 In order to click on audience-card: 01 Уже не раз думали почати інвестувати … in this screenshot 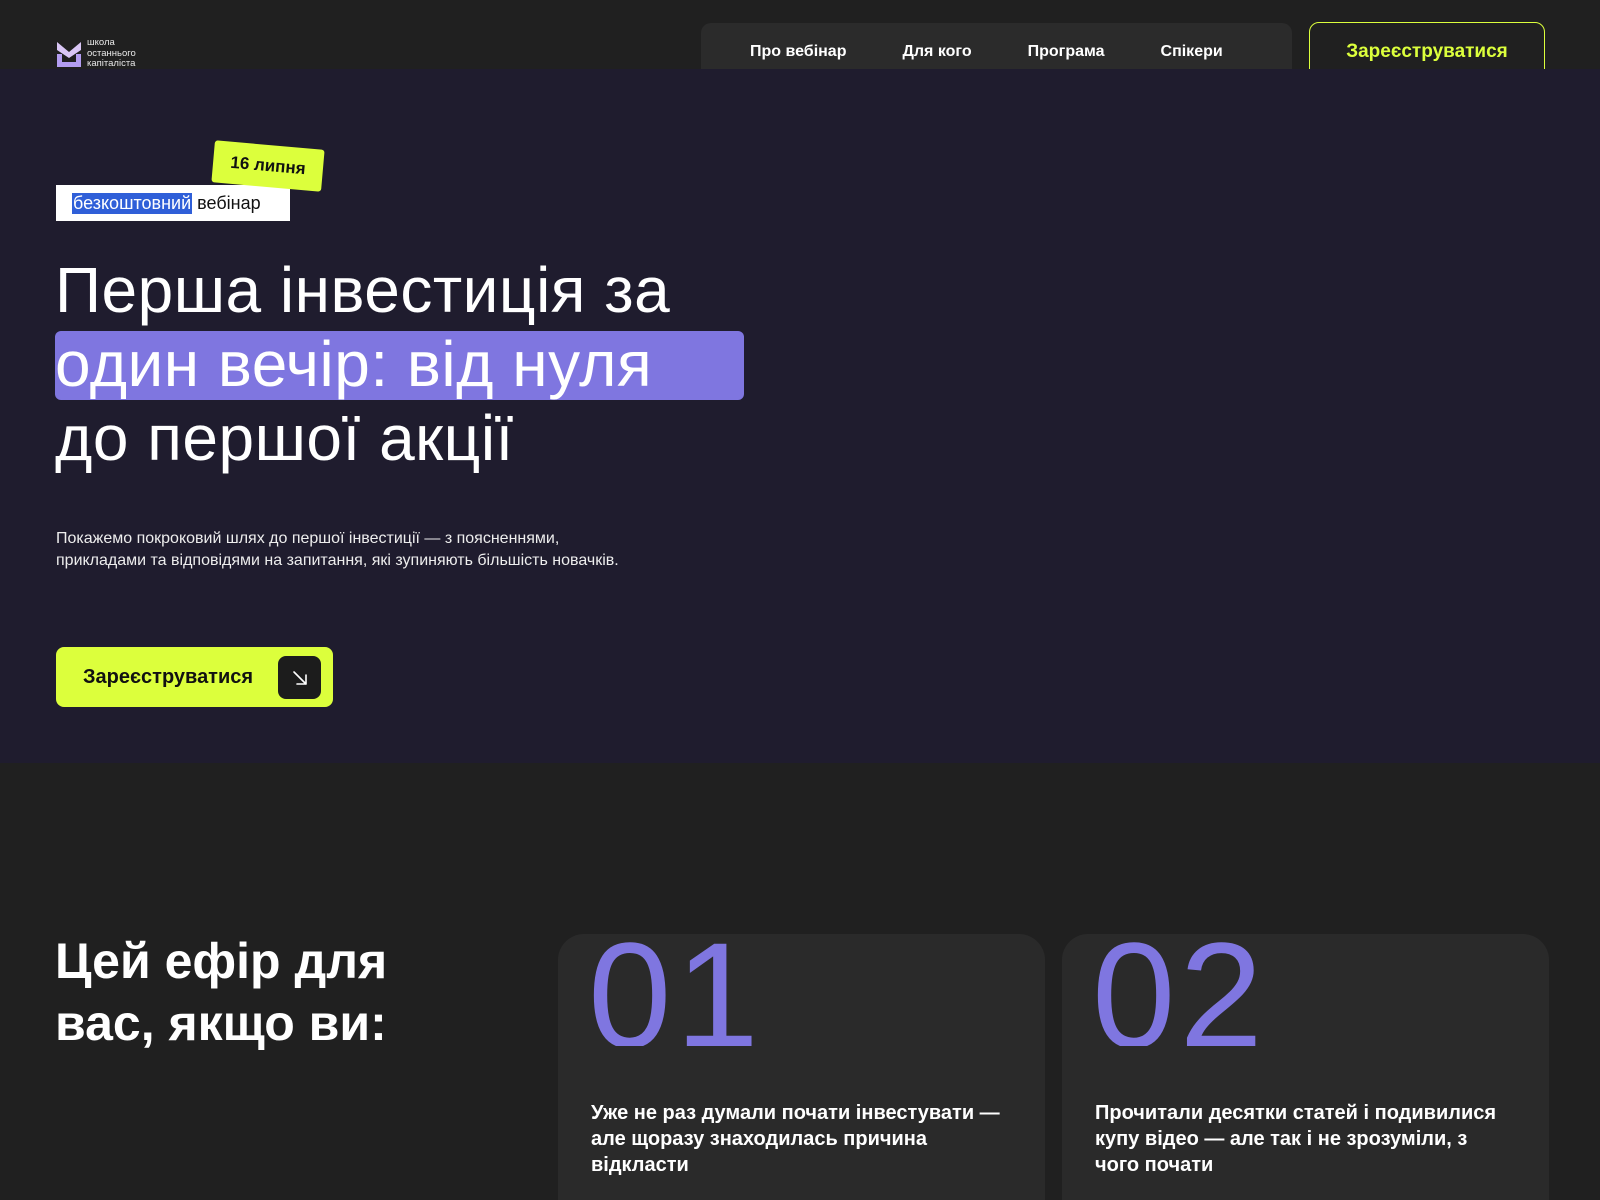, I will do `click(801, 1067)`.